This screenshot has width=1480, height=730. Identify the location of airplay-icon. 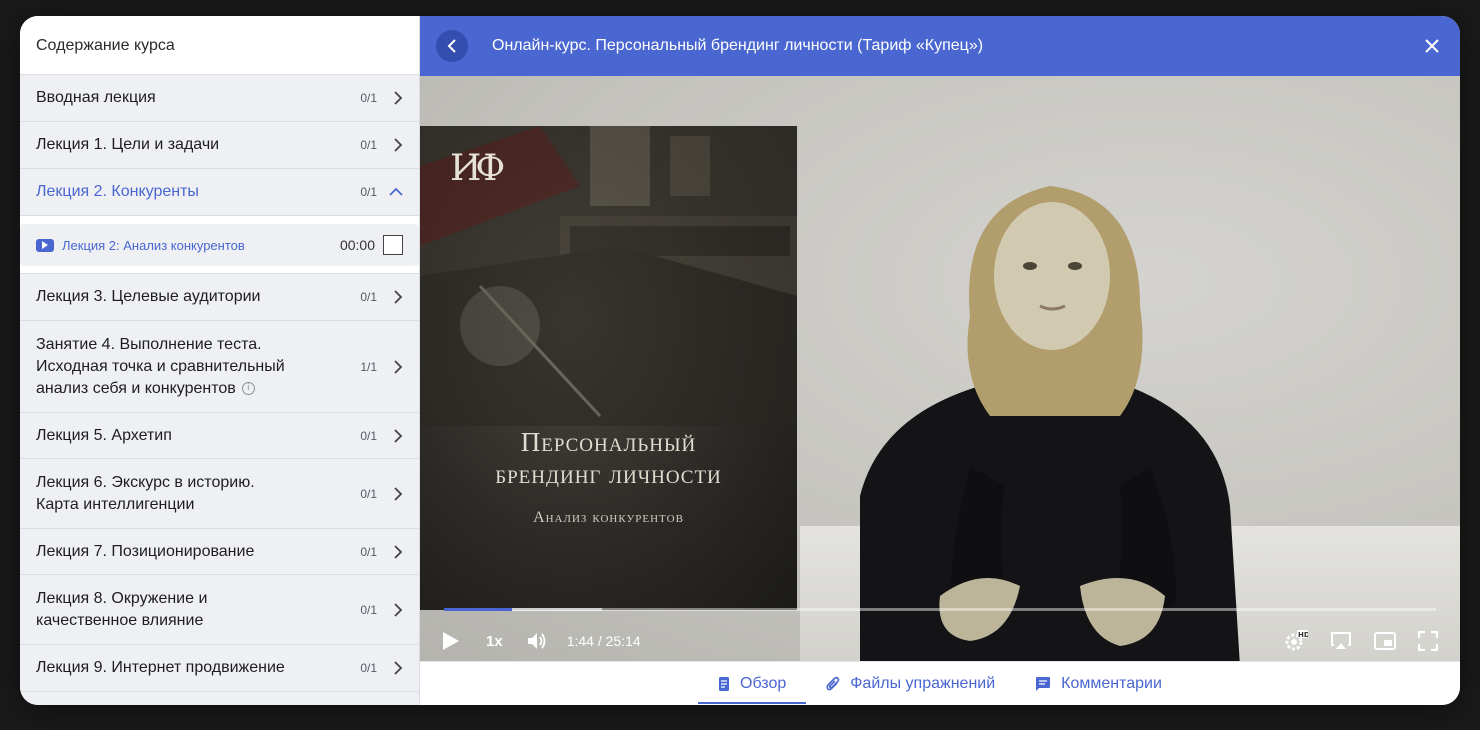
(1341, 640).